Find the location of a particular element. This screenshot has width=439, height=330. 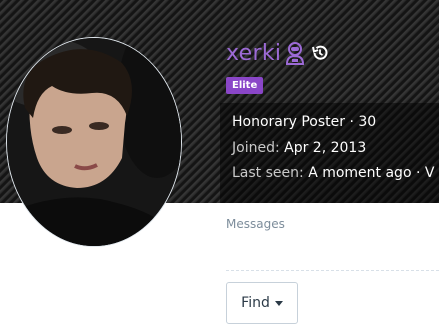

user-title-line: Honorary Poster · 30 is located at coordinates (304, 122).